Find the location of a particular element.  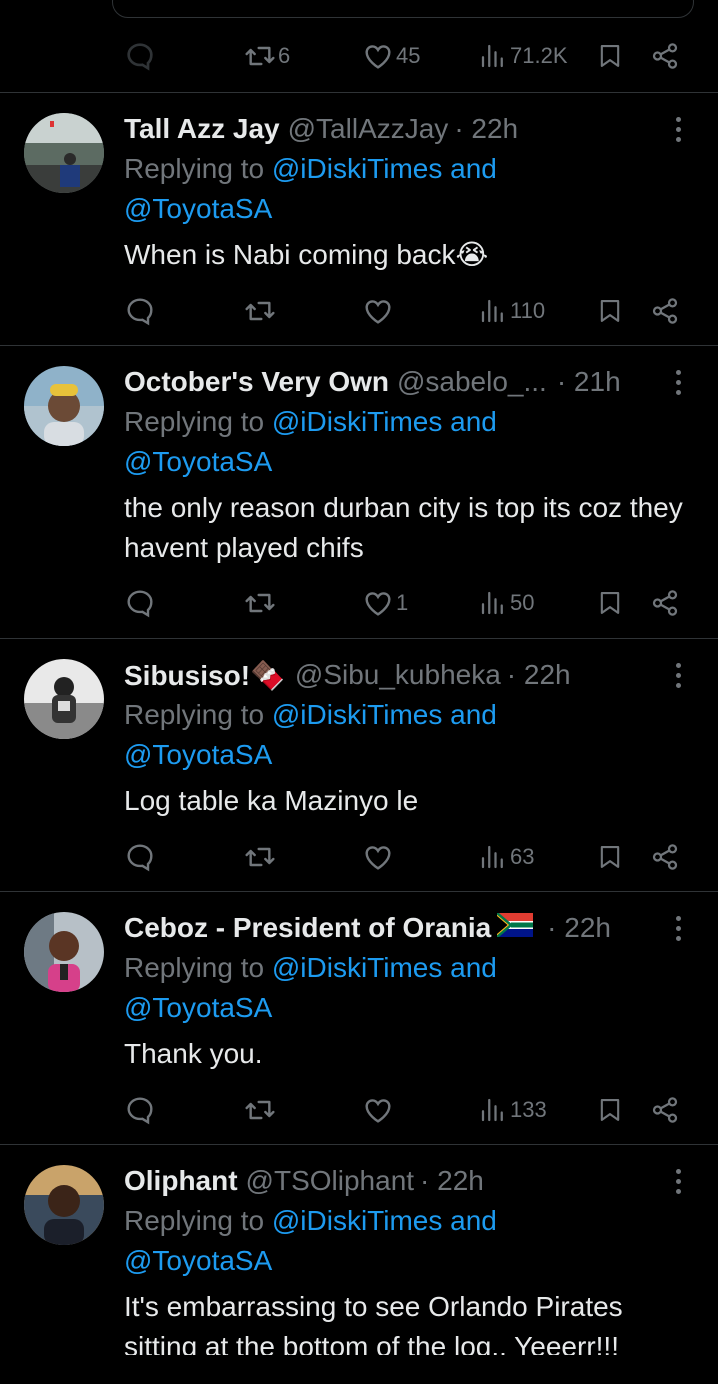

views-button: 50 is located at coordinates (506, 603).